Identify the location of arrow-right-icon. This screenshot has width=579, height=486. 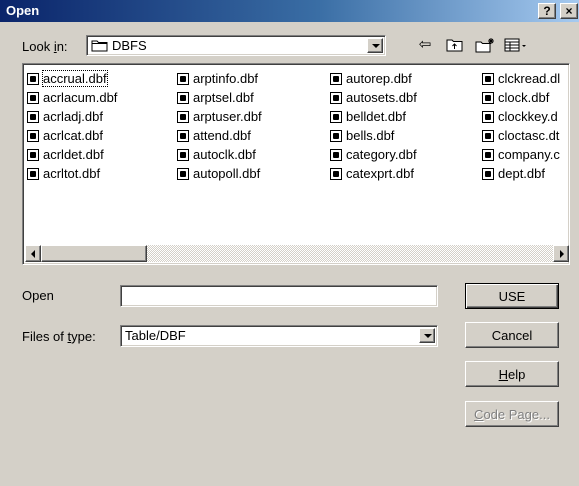
(562, 254).